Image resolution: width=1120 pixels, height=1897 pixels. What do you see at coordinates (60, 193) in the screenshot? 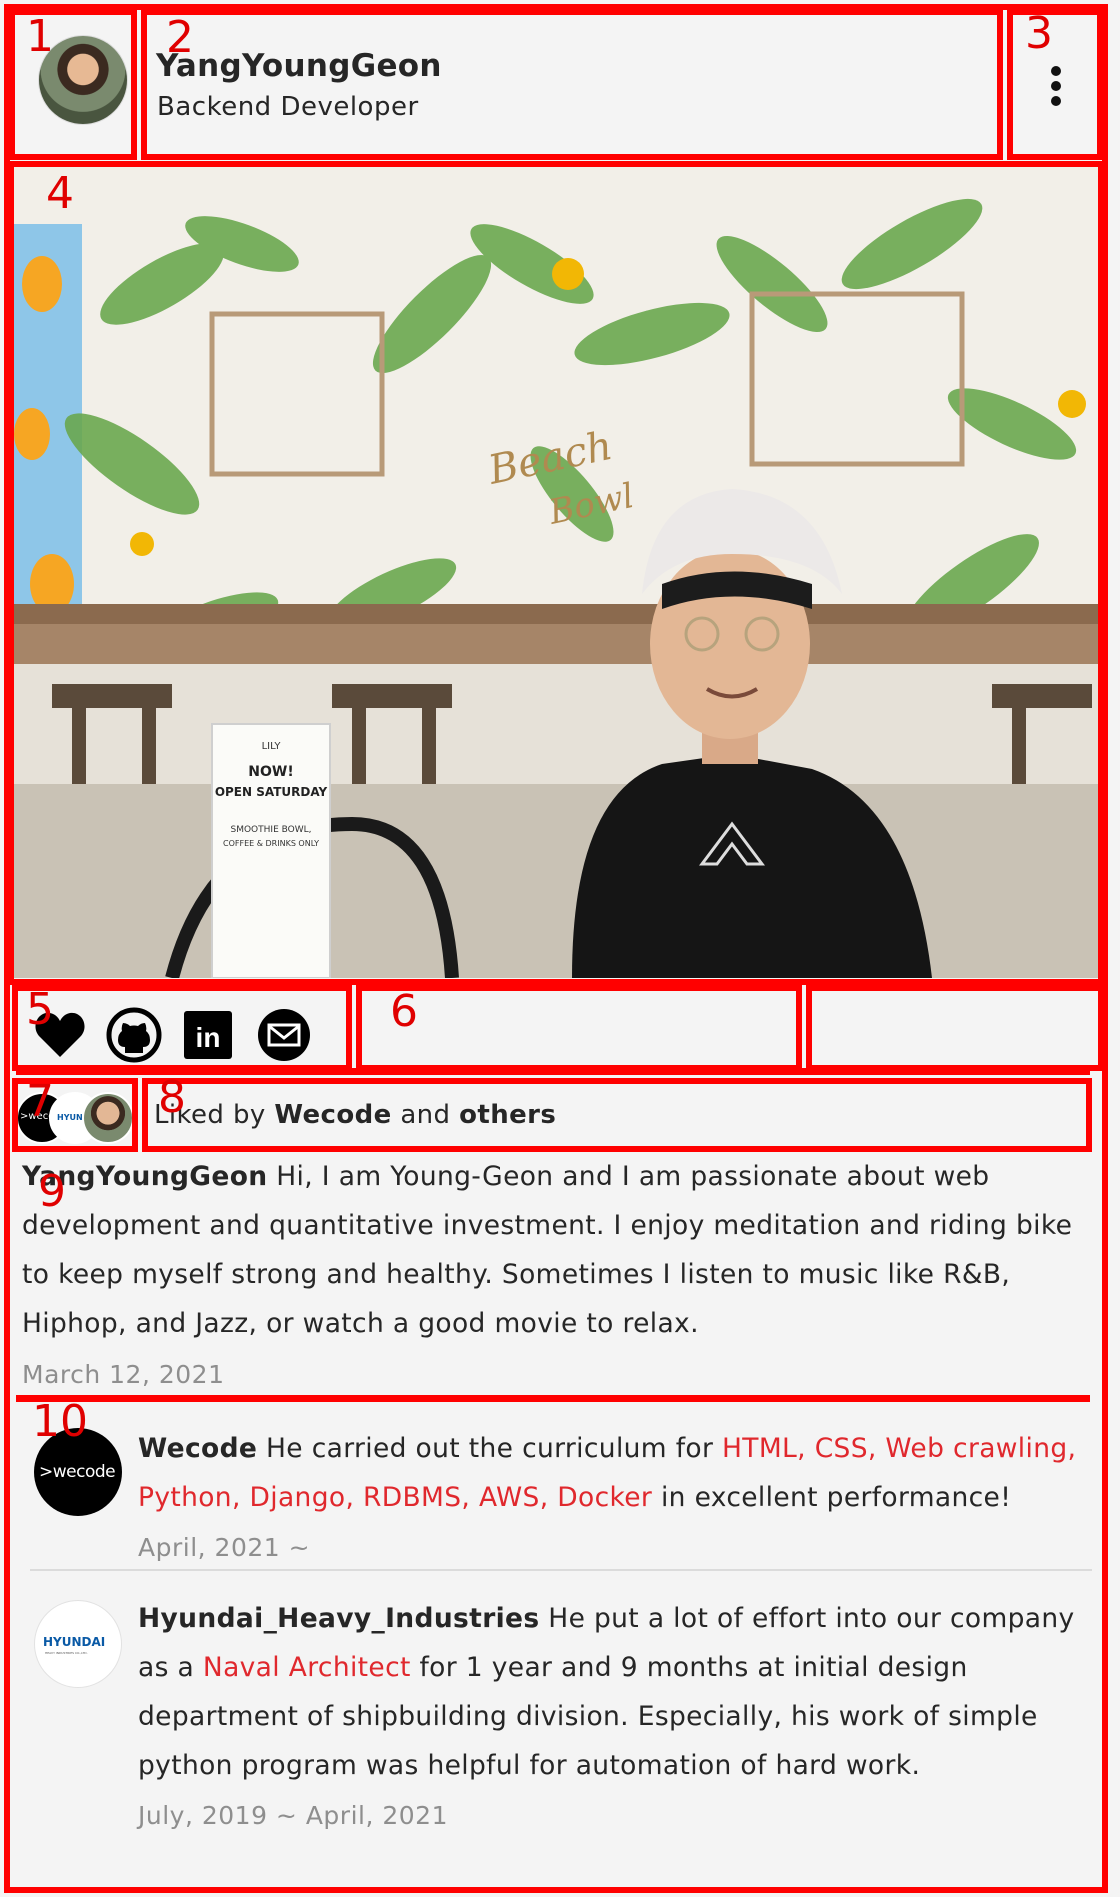
I see `annotation-label-4: 4` at bounding box center [60, 193].